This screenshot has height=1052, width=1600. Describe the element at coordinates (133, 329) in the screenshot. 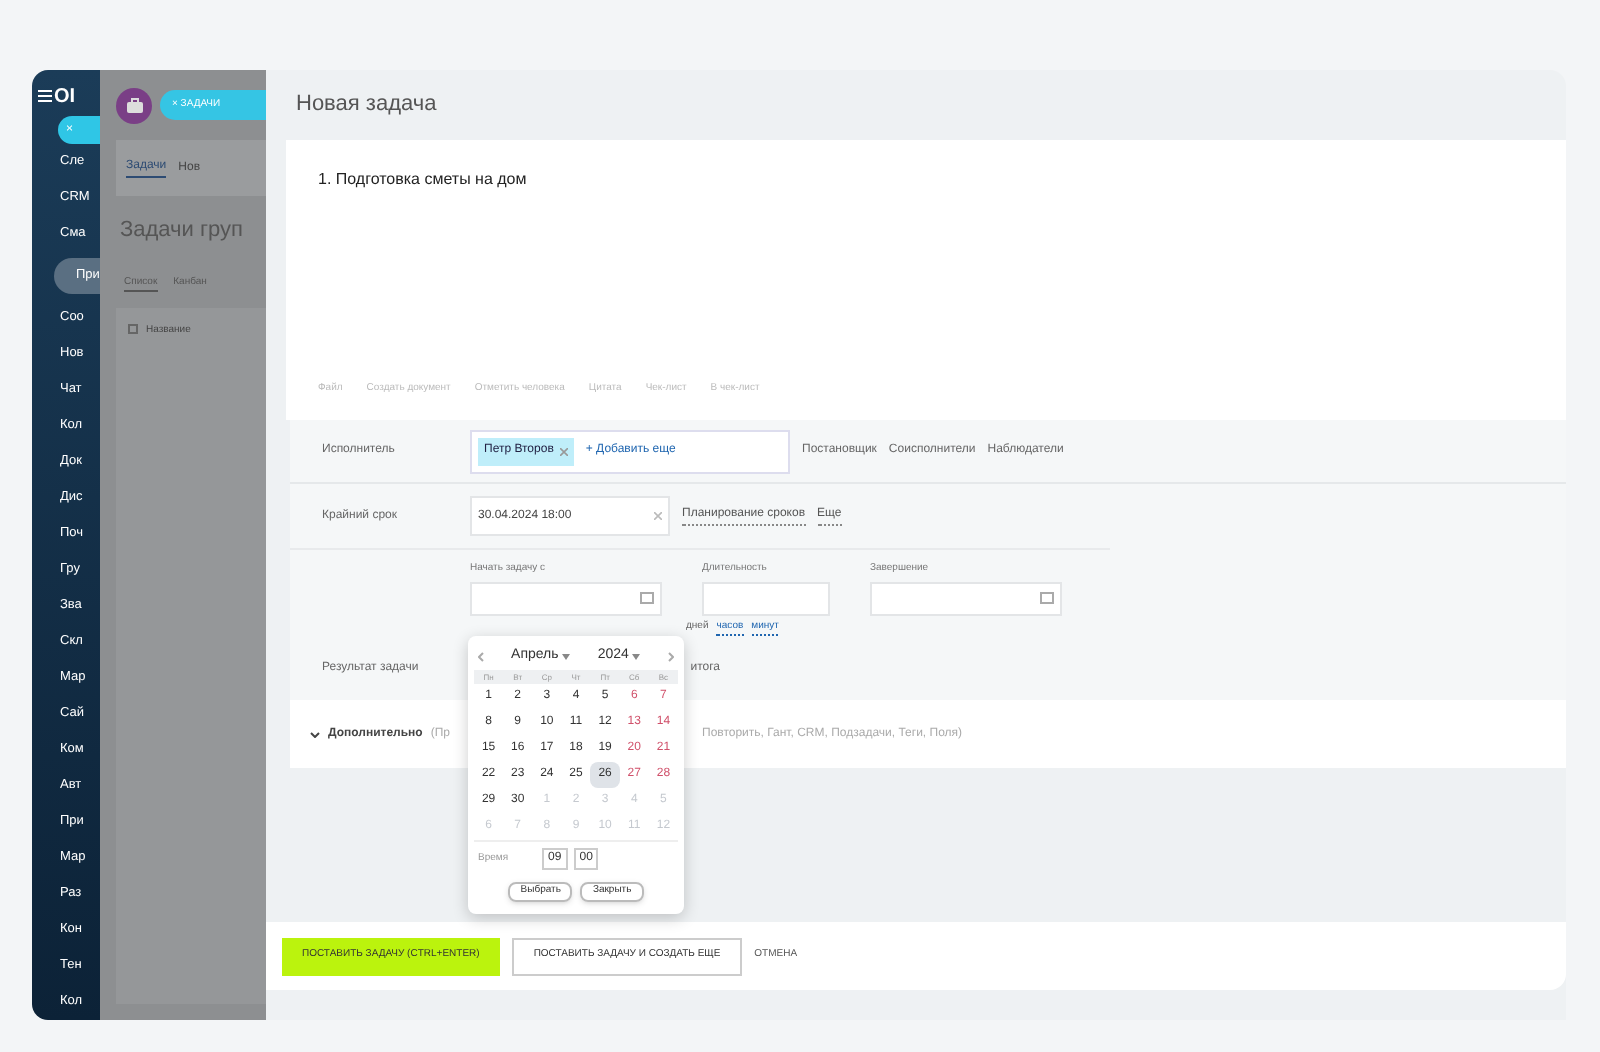

I see `checkbox` at that location.